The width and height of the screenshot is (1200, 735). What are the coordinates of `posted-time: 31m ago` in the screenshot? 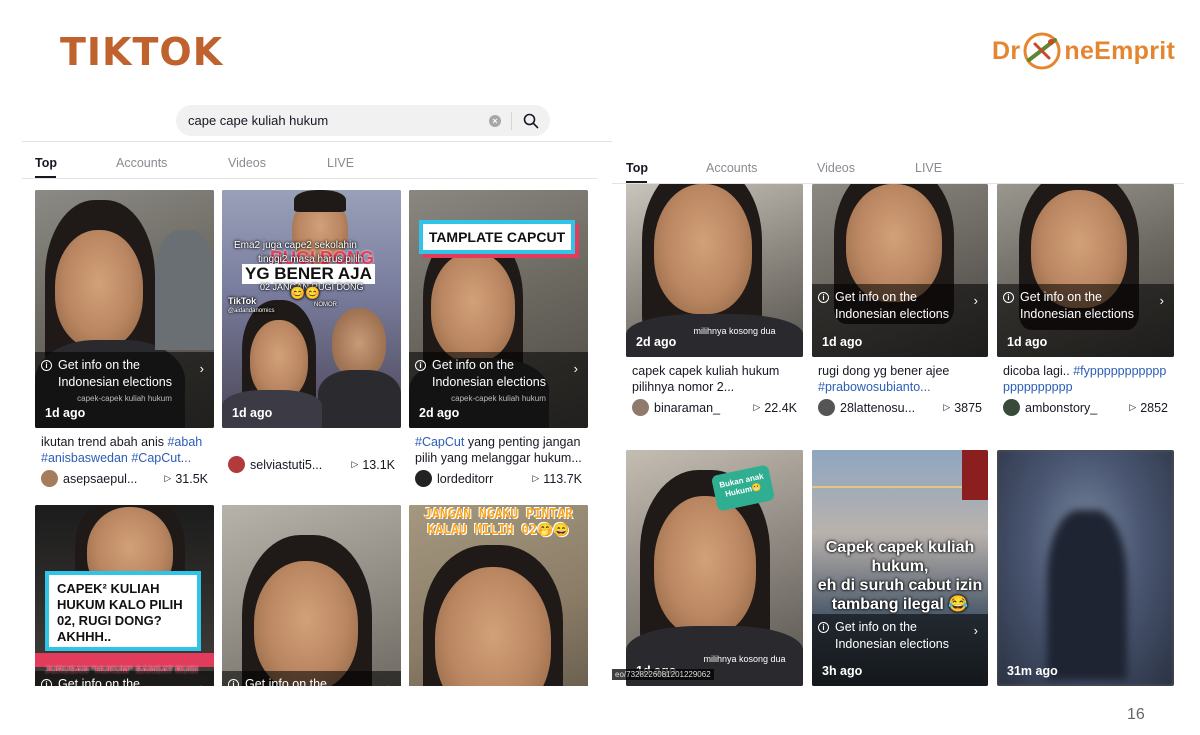 It's located at (1032, 671).